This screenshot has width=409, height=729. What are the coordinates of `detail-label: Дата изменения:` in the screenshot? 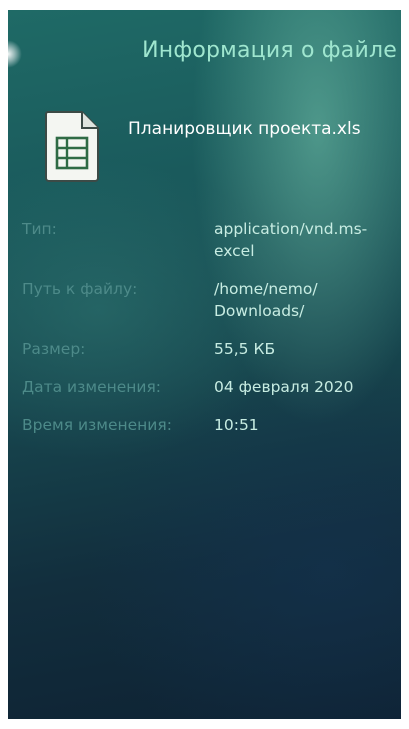 It's located at (92, 387).